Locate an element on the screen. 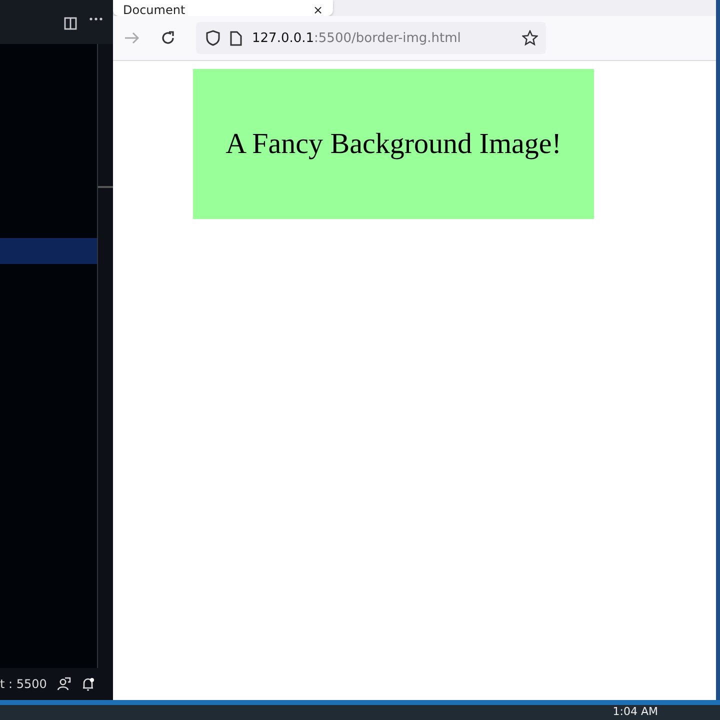 This screenshot has height=720, width=720. url-text: 127.0.0.1:5500/border-img.html is located at coordinates (357, 38).